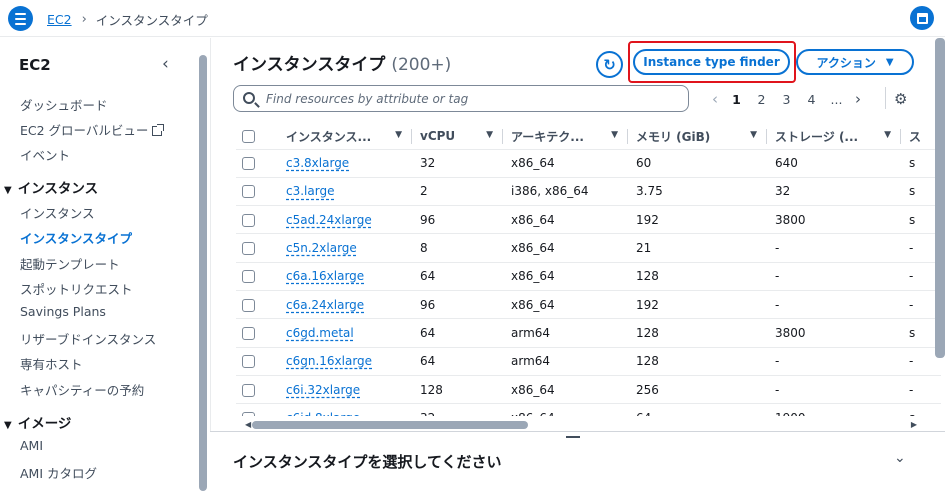 The image size is (945, 491). Describe the element at coordinates (697, 219) in the screenshot. I see `cell-memory: 192` at that location.